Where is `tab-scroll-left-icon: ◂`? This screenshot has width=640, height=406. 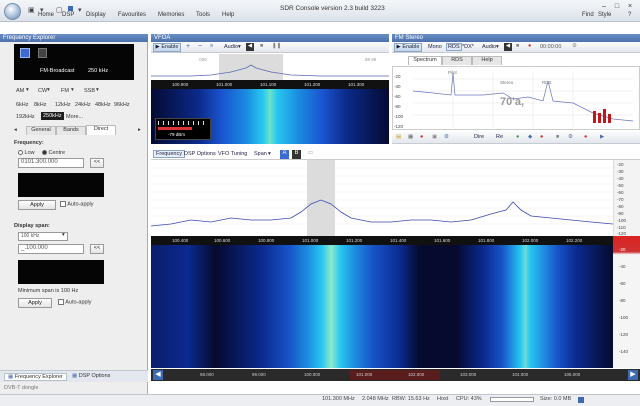 tab-scroll-left-icon: ◂ is located at coordinates (15, 130).